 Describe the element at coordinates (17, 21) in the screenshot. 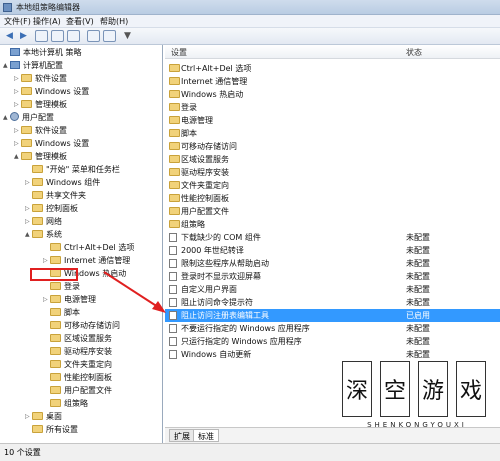

I see `menu-file: 文件(F)` at that location.